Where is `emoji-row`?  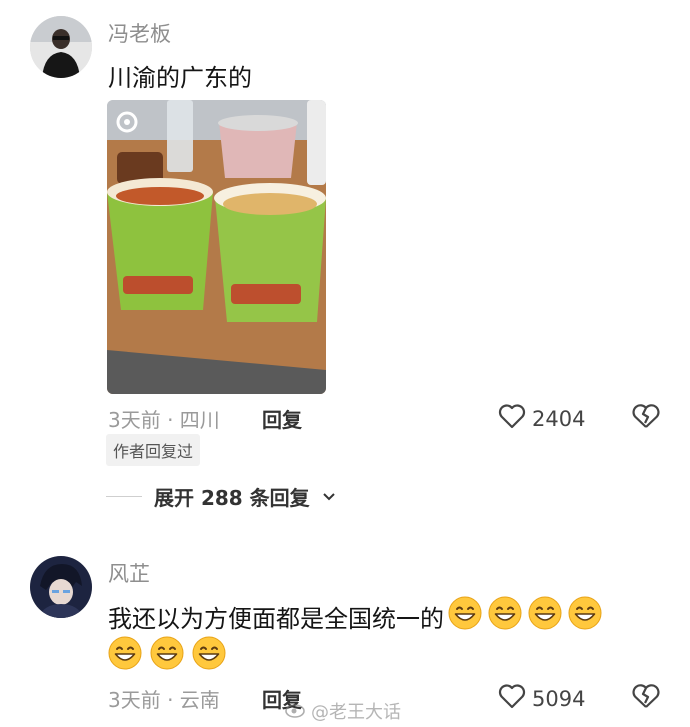 emoji-row is located at coordinates (167, 655).